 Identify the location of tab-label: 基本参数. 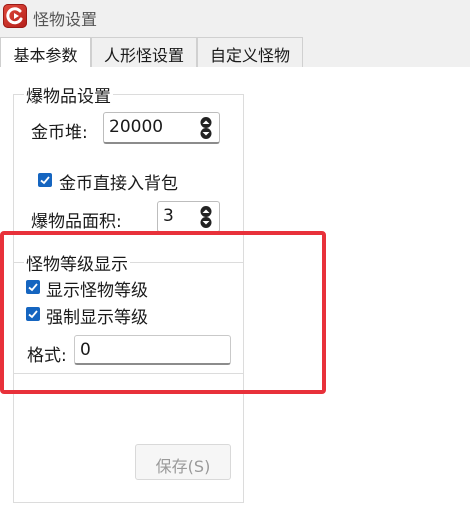
(45, 55).